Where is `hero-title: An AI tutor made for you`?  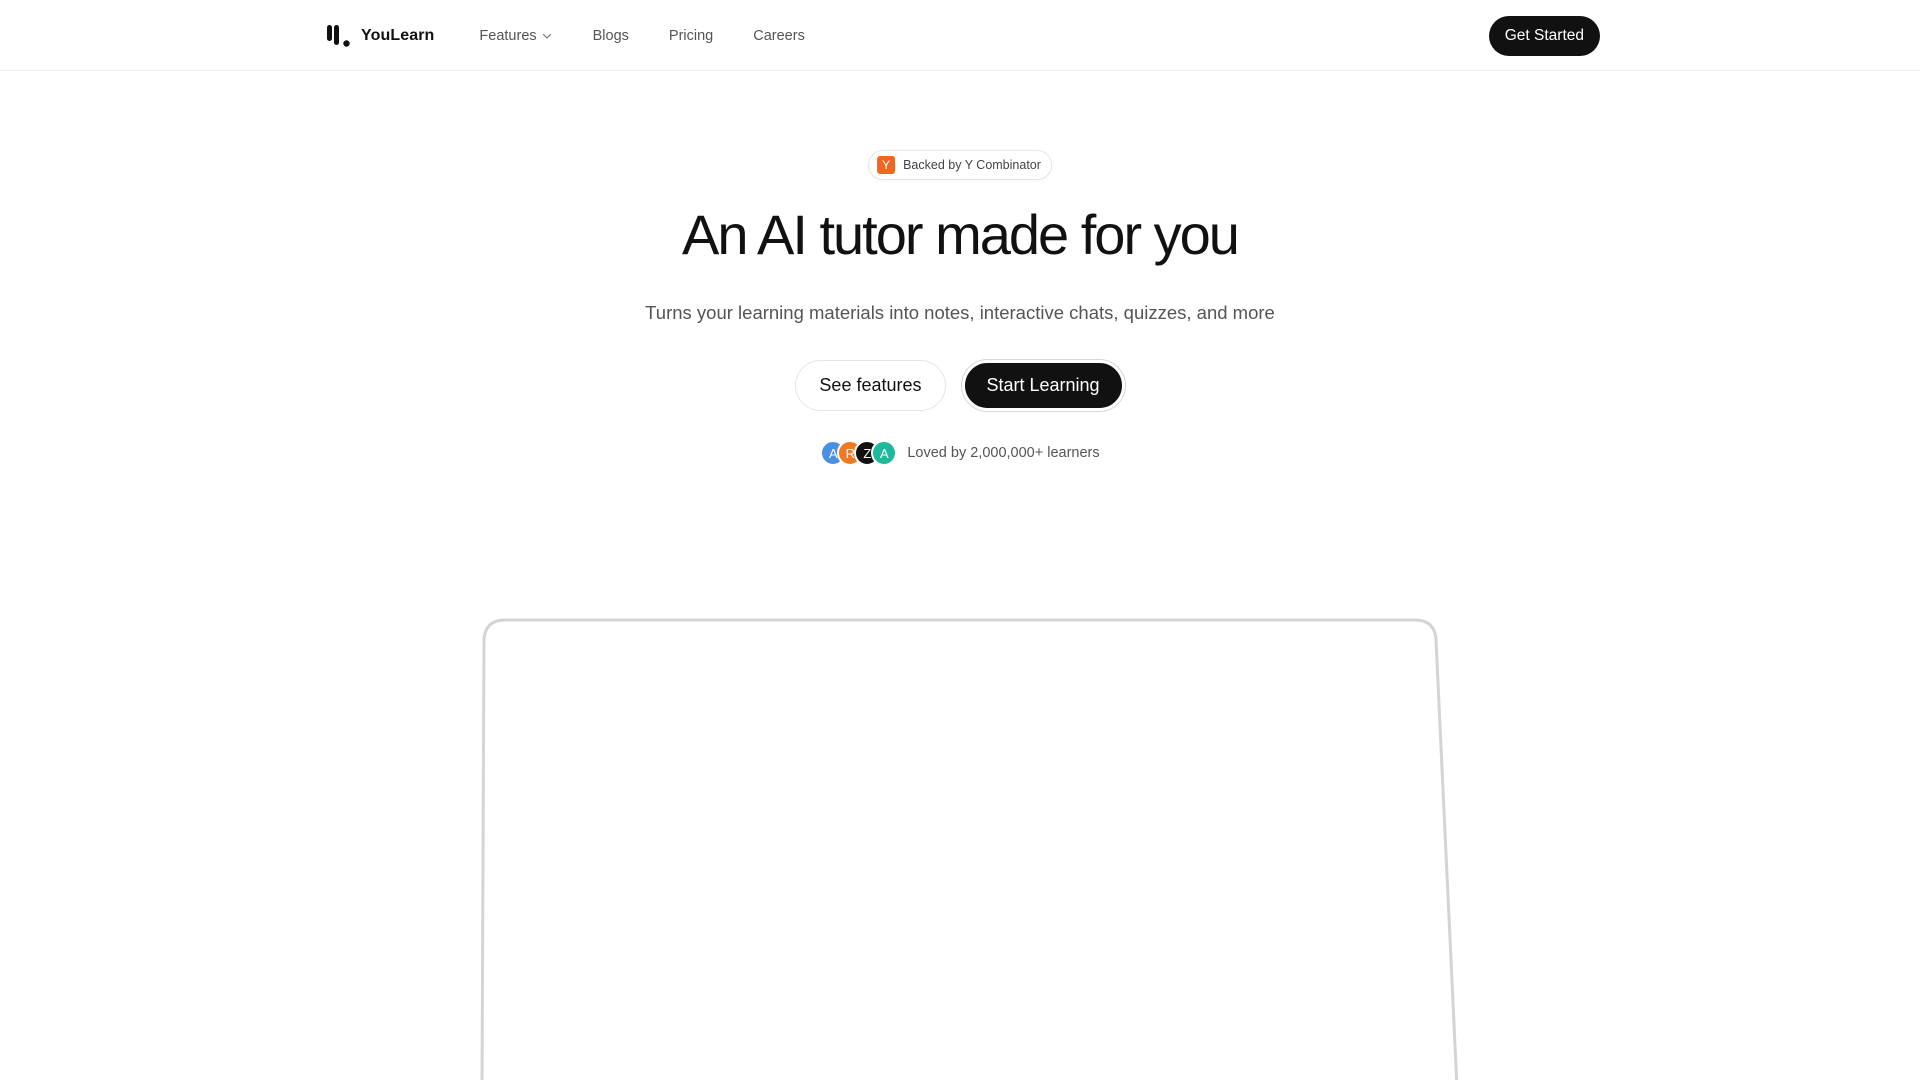 hero-title: An AI tutor made for you is located at coordinates (961, 234).